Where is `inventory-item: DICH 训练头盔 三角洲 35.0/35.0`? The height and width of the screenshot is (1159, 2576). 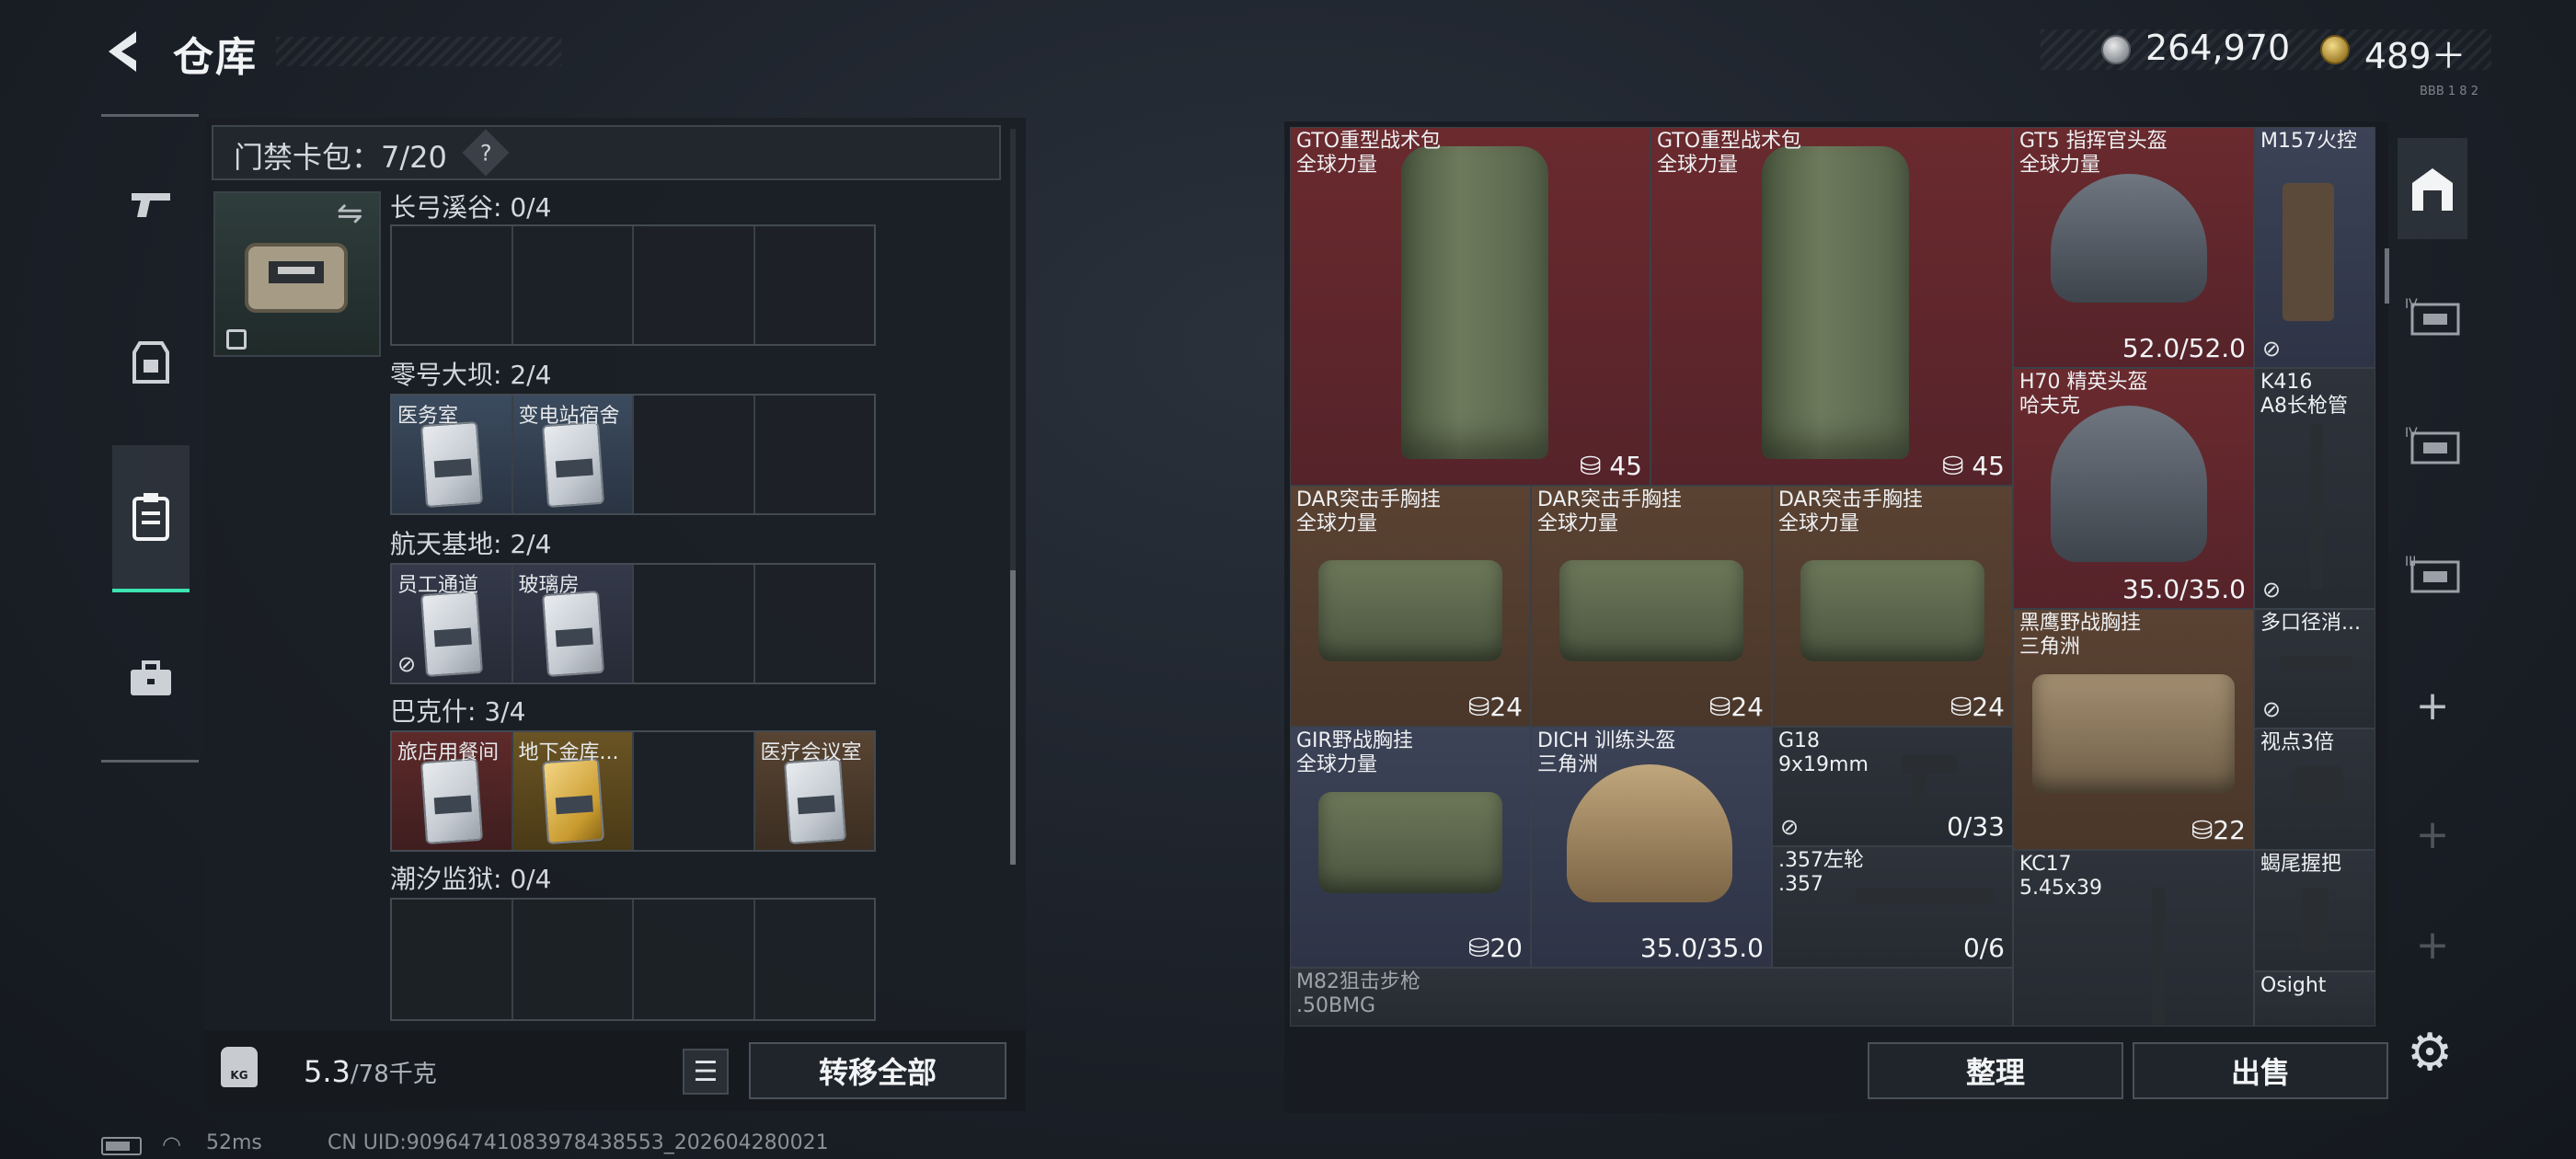
inventory-item: DICH 训练头盔 三角洲 35.0/35.0 is located at coordinates (1651, 847).